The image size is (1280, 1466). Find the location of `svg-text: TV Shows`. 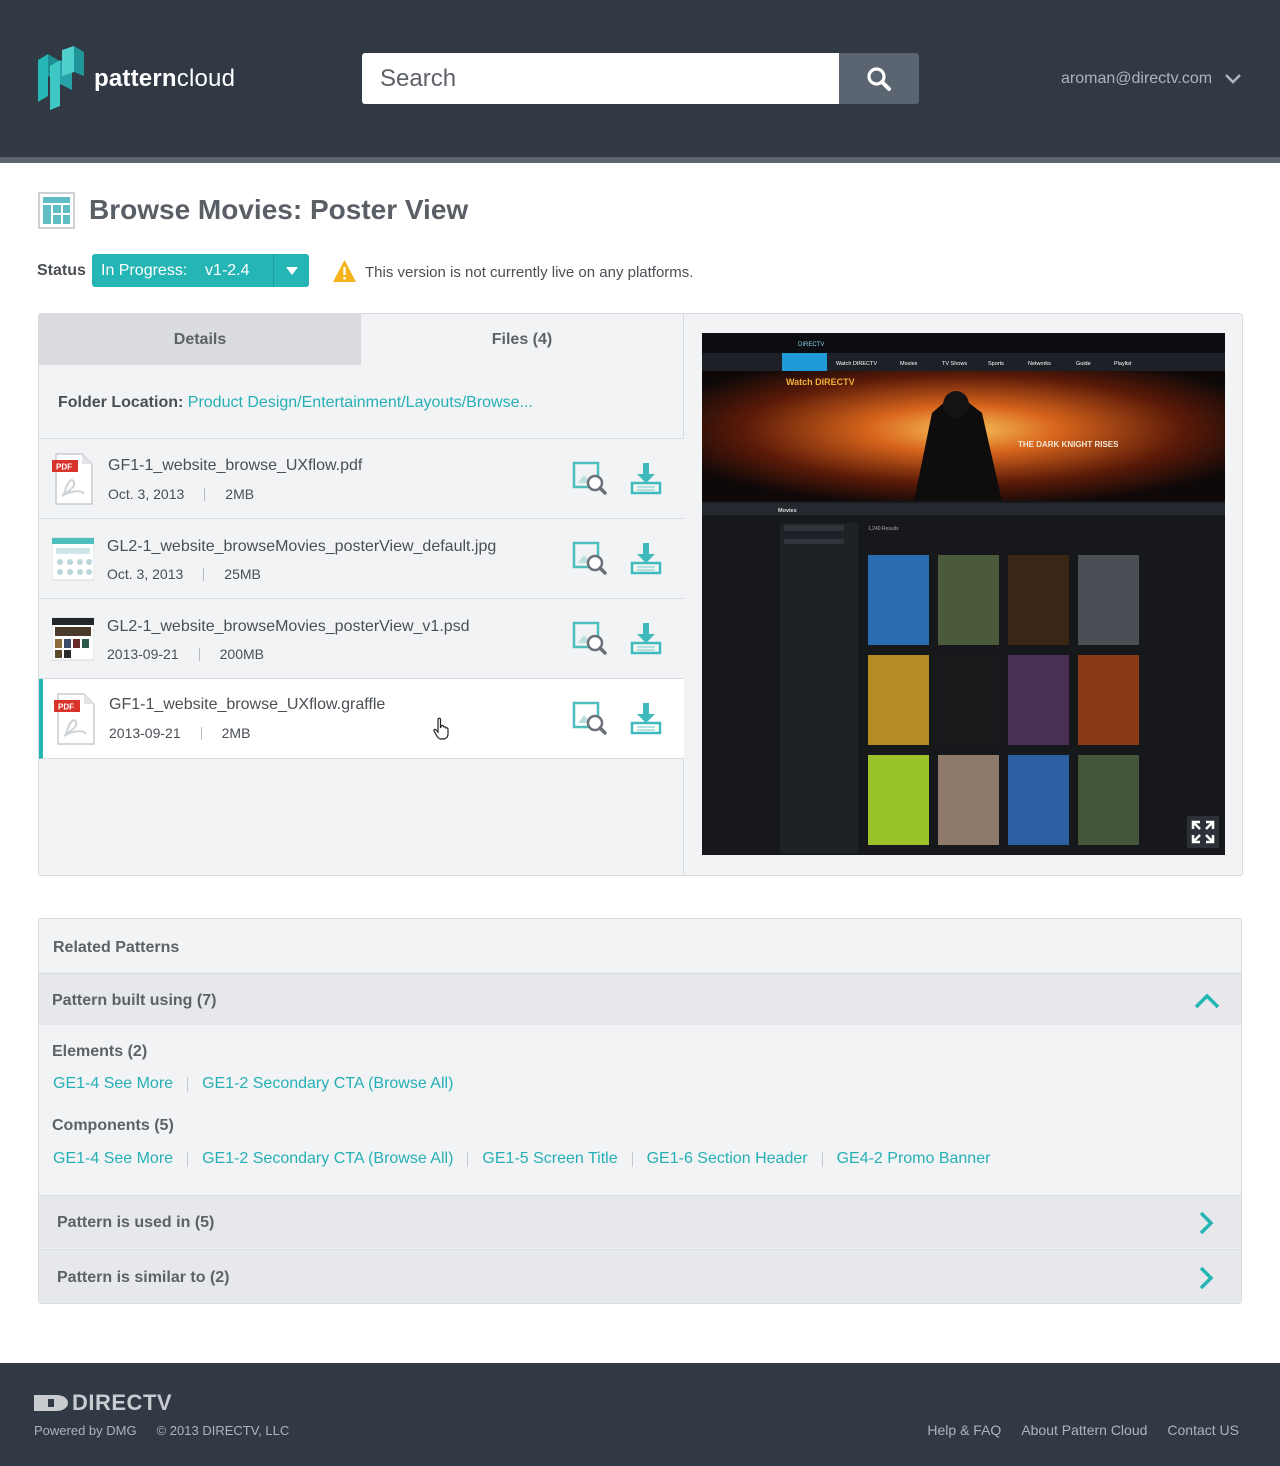

svg-text: TV Shows is located at coordinates (954, 364).